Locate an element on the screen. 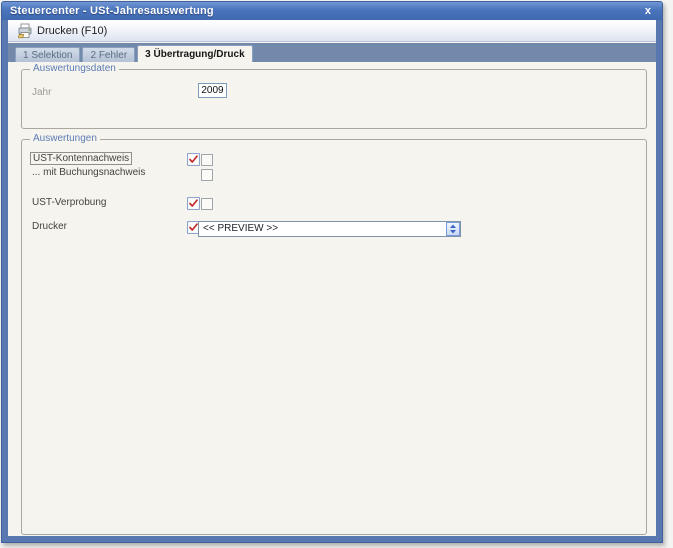 This screenshot has height=548, width=673. ust-kontennachweis-label: UST-Kontennachweis is located at coordinates (81, 158).